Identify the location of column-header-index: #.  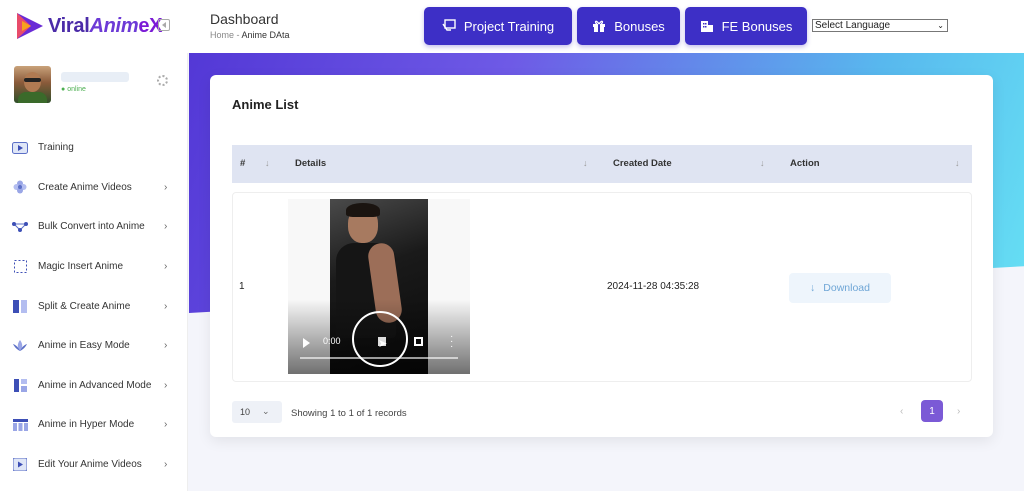
(242, 163).